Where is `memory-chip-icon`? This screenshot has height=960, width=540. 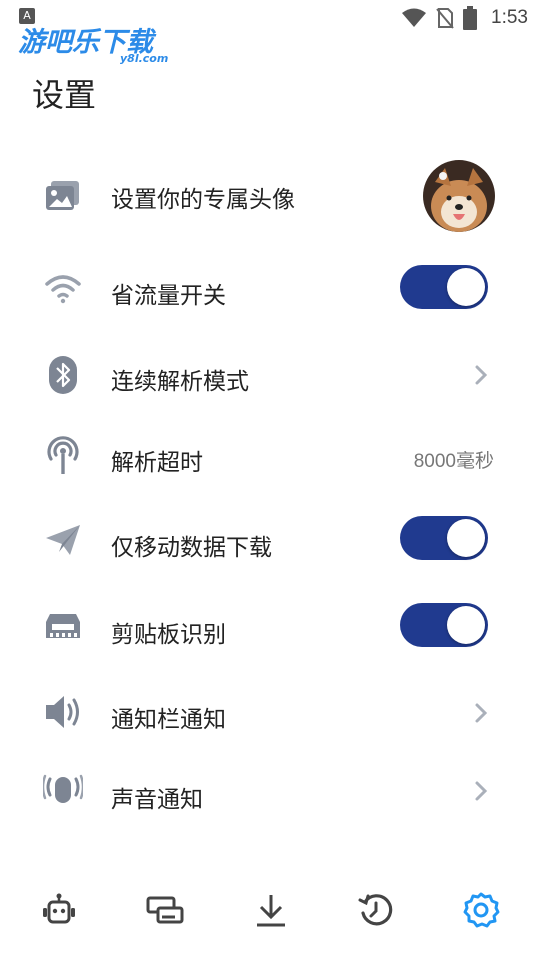
memory-chip-icon is located at coordinates (63, 627).